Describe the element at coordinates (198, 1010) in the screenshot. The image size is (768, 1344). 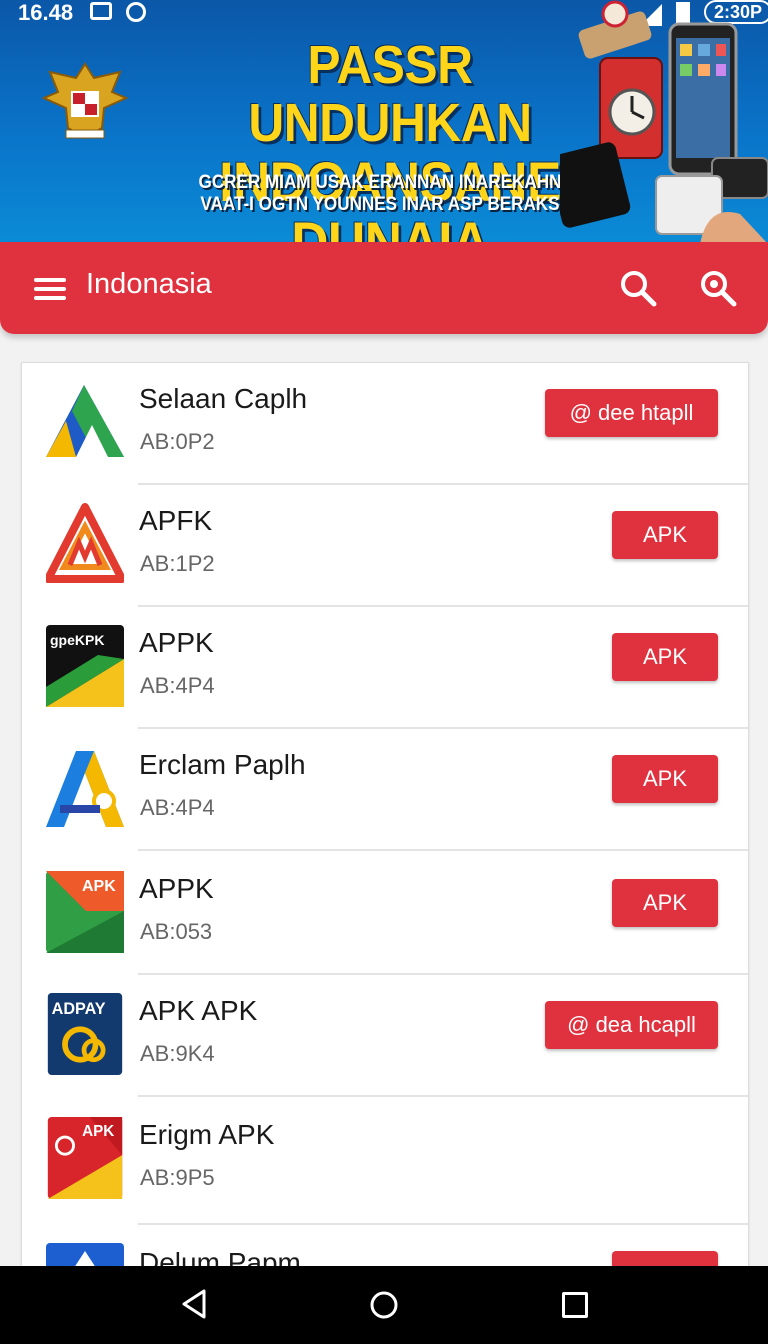
I see `app-name: APK APK` at that location.